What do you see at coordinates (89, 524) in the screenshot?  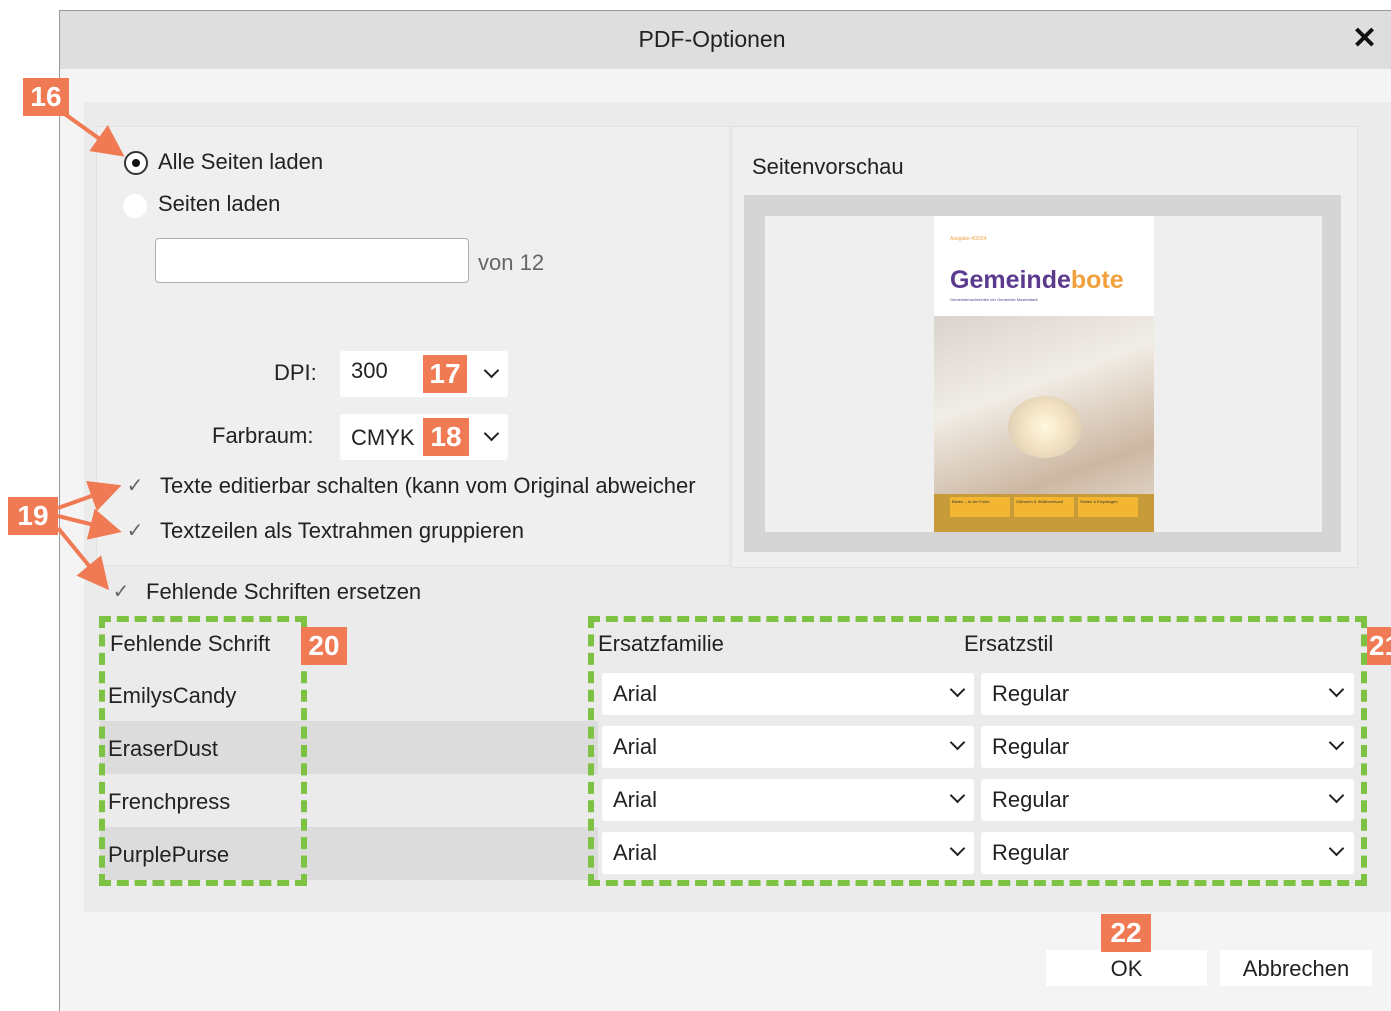 I see `arrow-19b` at bounding box center [89, 524].